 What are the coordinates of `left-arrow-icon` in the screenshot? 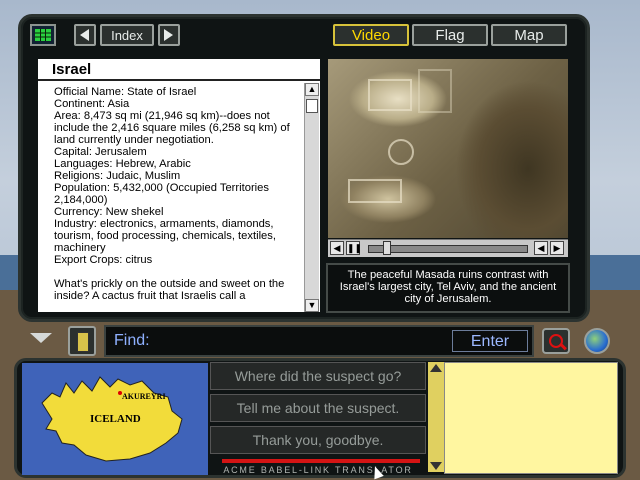 It's located at (84, 35).